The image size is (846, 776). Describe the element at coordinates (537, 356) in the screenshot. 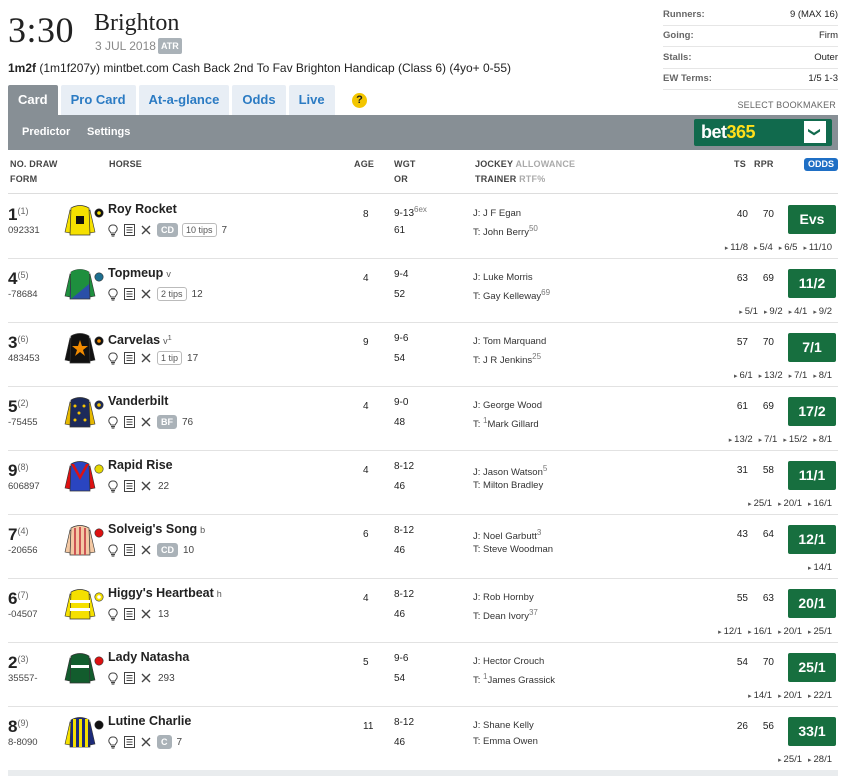

I see `trainer-rtf: 25` at that location.